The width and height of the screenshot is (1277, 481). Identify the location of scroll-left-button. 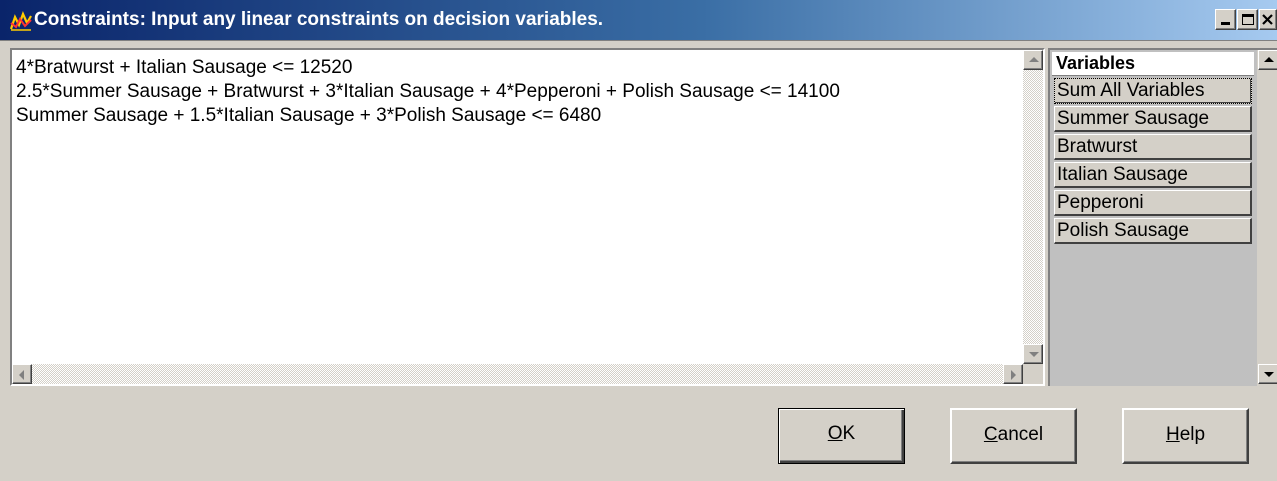
(22, 374).